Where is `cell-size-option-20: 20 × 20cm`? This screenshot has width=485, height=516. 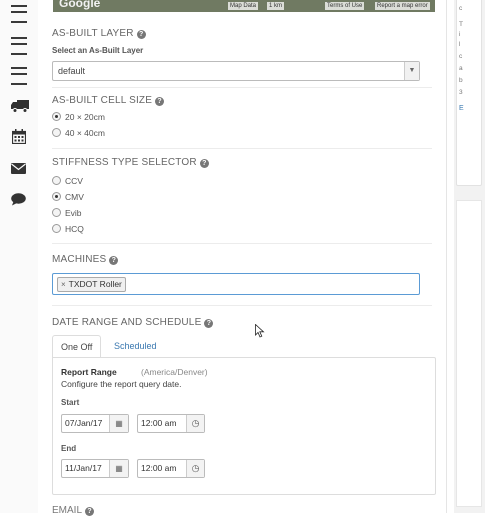
cell-size-option-20: 20 × 20cm is located at coordinates (78, 117).